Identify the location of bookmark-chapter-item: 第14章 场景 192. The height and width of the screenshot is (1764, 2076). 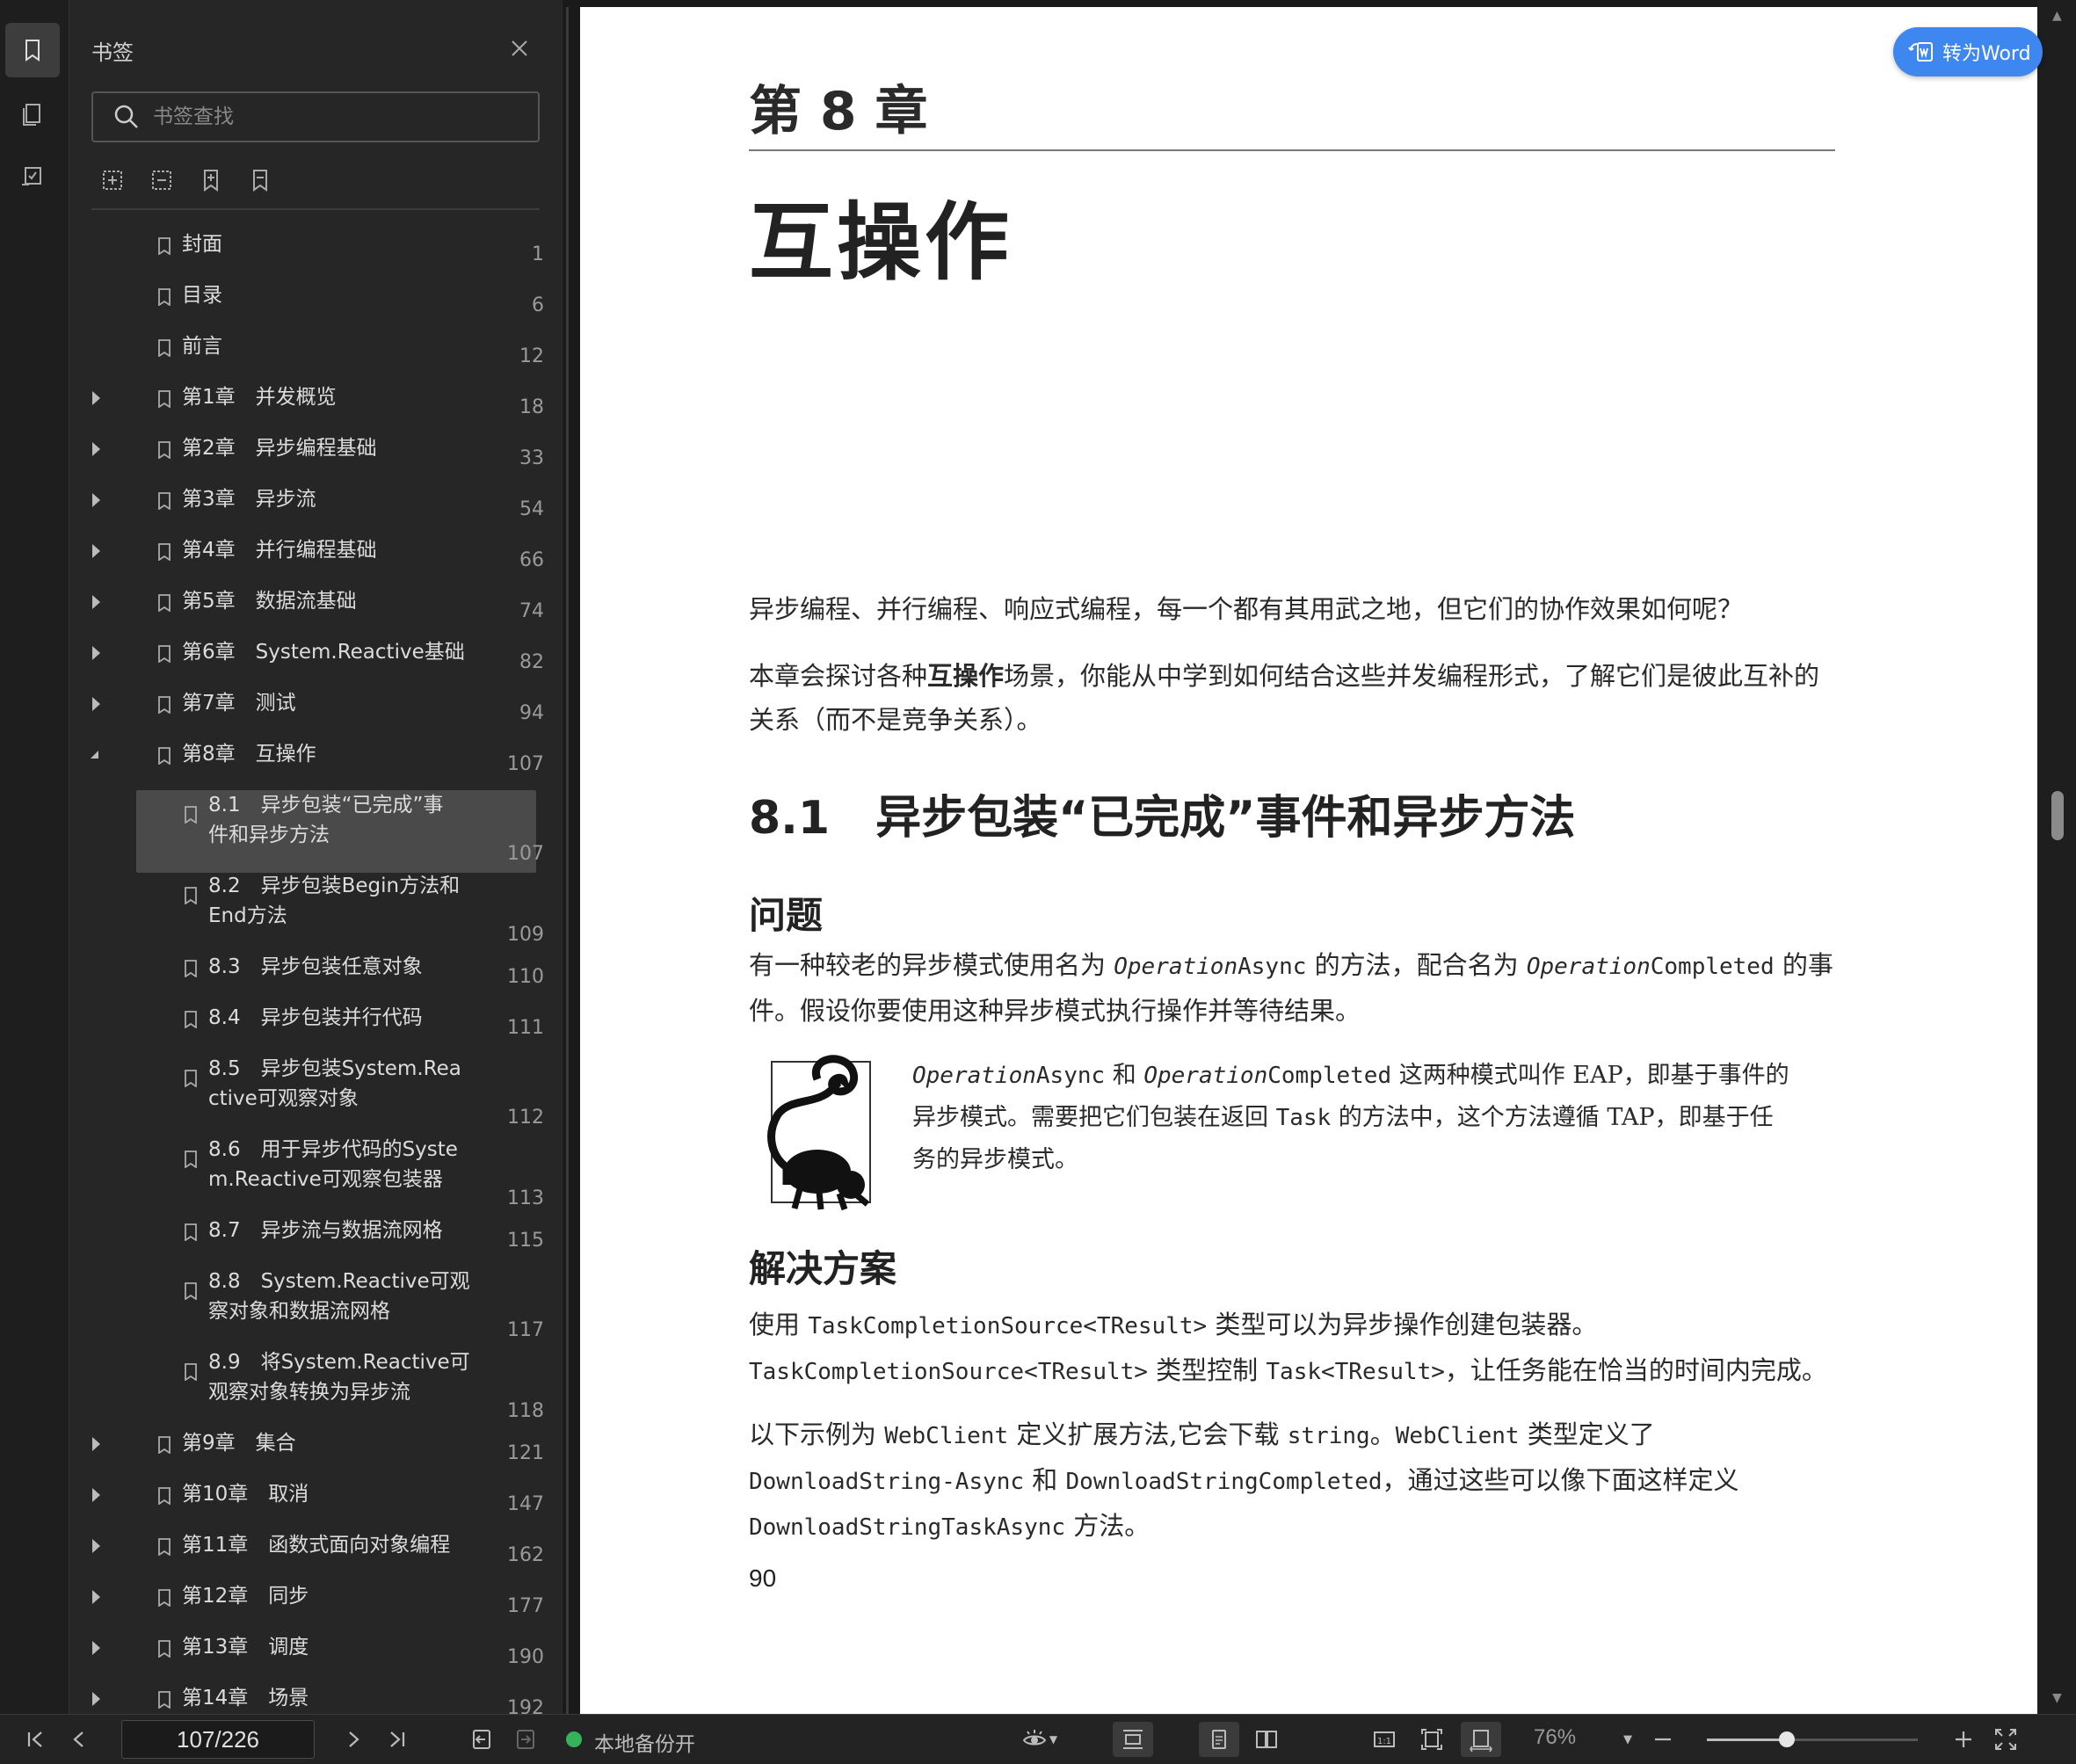
(306, 1700).